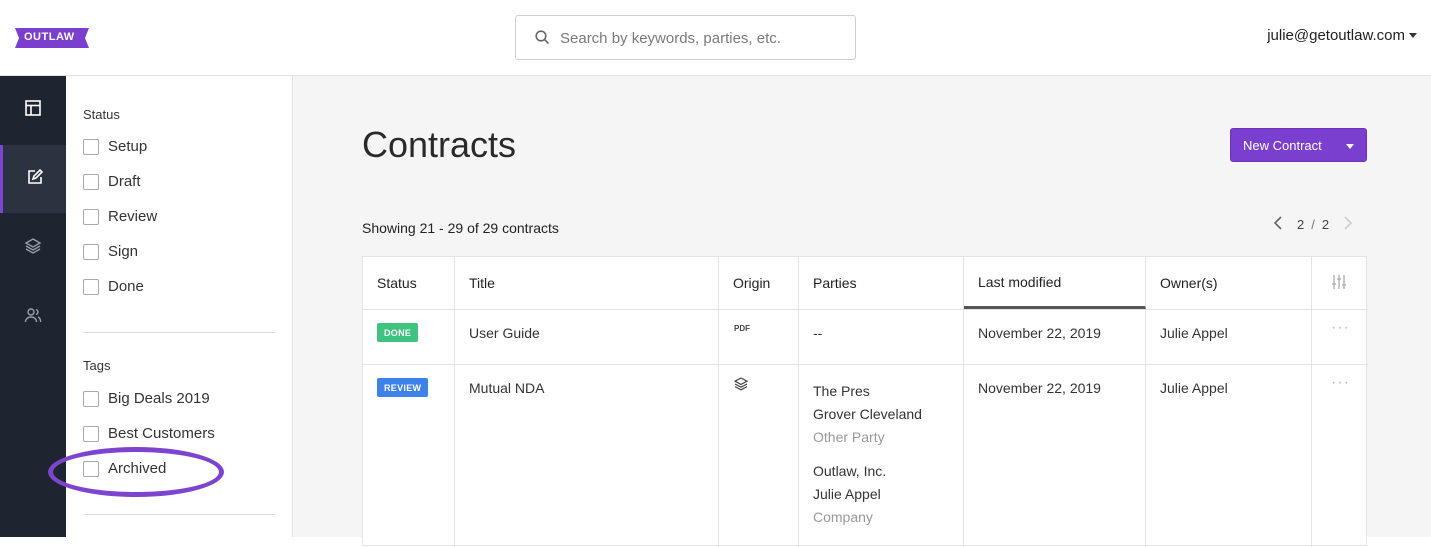  What do you see at coordinates (110, 251) in the screenshot?
I see `filter-status-sign: Sign` at bounding box center [110, 251].